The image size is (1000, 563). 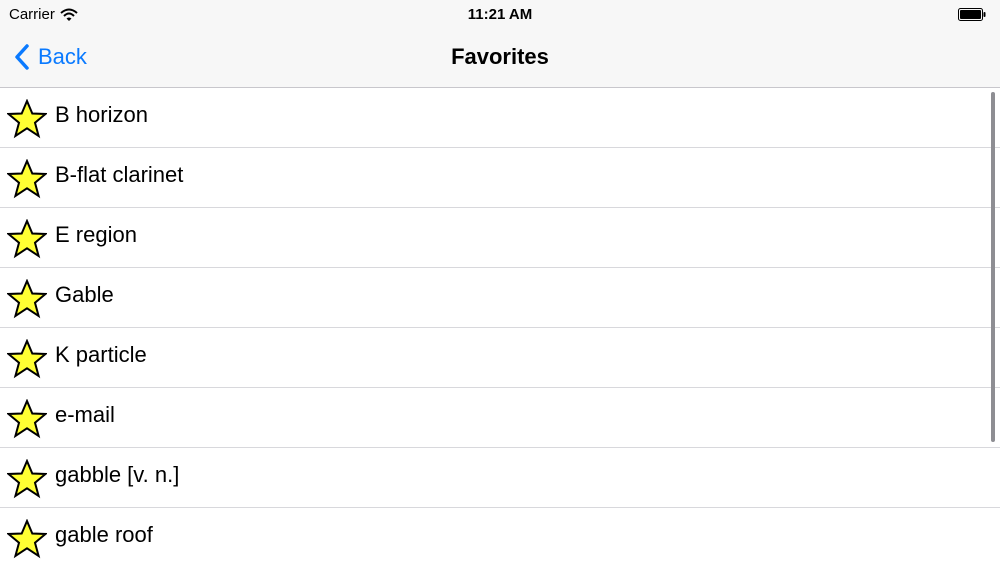 I want to click on favorite-label: Gable, so click(x=84, y=294).